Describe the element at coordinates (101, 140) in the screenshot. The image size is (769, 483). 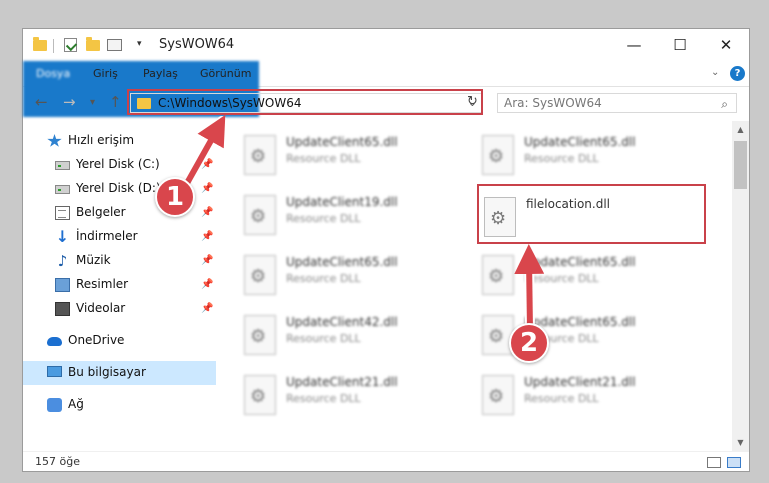
I see `sidebar-item-label: Hızlı erişim` at that location.